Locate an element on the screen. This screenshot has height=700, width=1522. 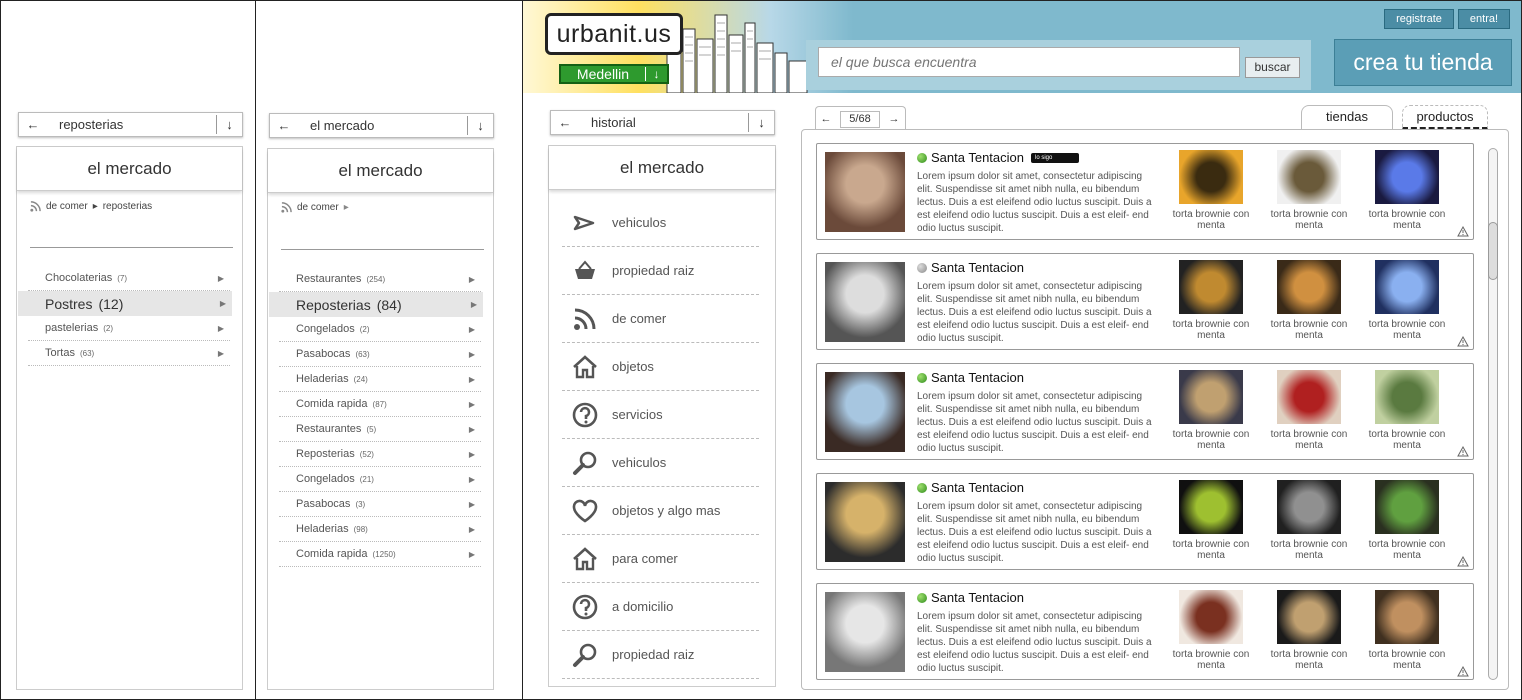
nav-select-historial: ← historial ↓ is located at coordinates (662, 122).